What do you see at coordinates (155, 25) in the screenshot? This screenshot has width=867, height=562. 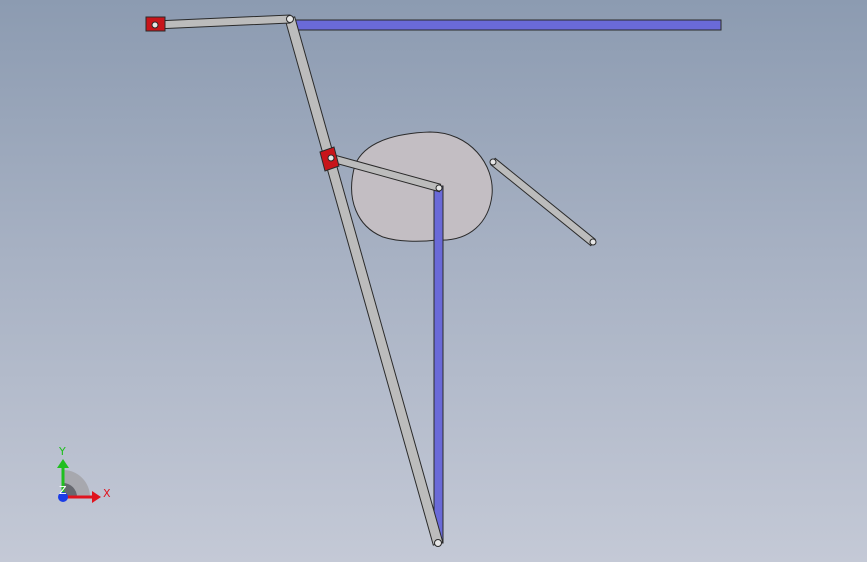 I see `pin-joint-top-slider` at bounding box center [155, 25].